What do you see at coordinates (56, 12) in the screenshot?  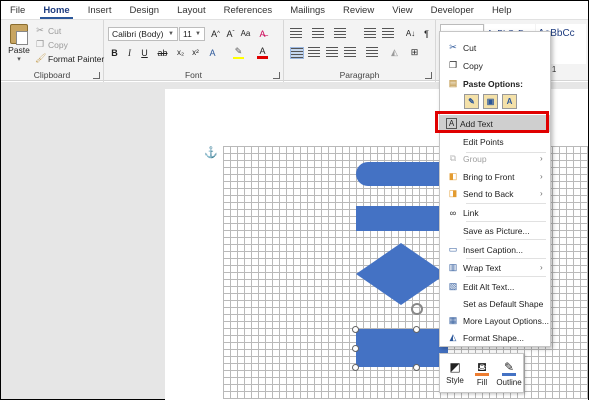 I see `tab-home: Home` at bounding box center [56, 12].